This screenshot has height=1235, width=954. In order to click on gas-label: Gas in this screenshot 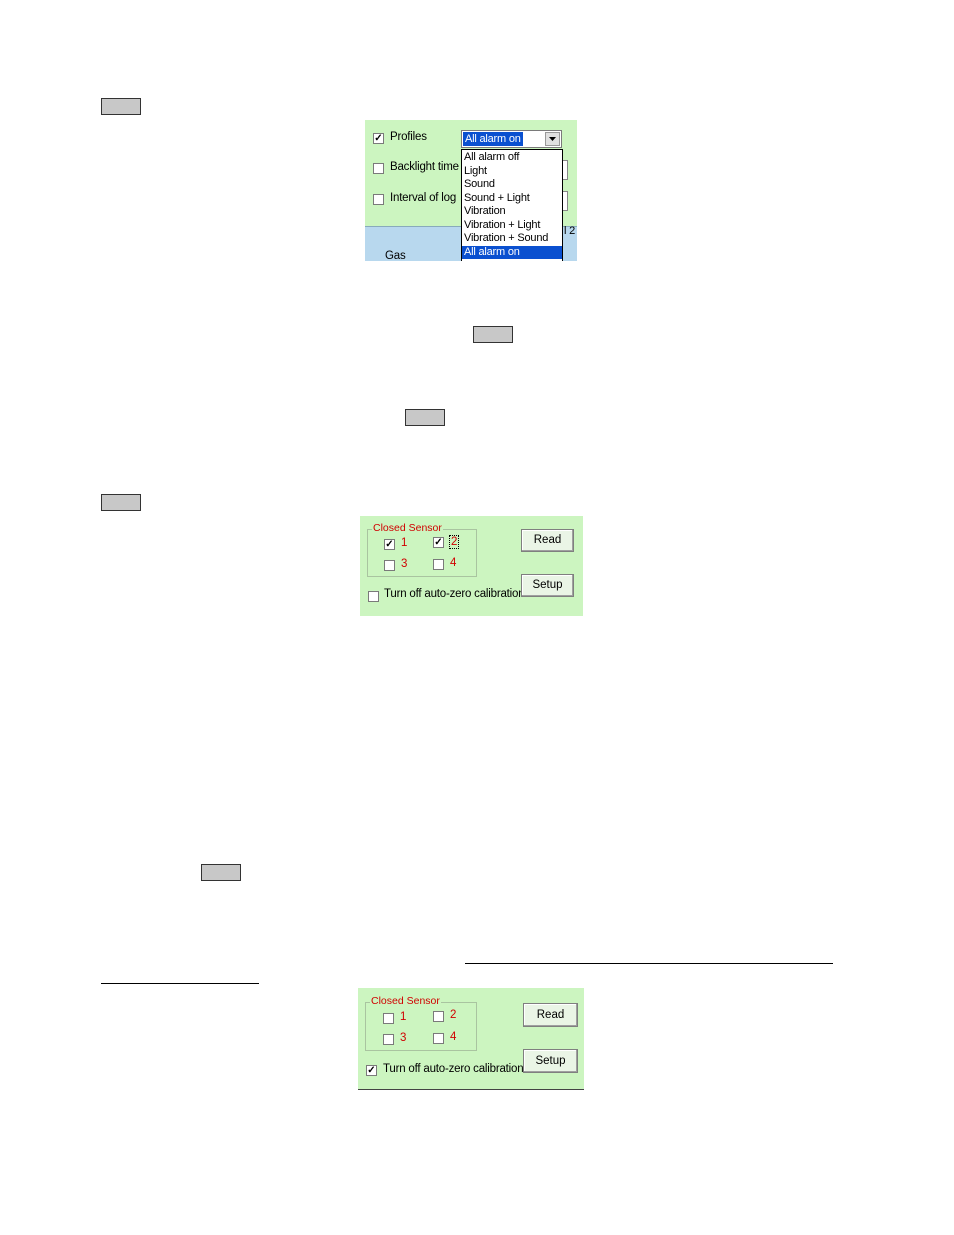, I will do `click(395, 255)`.